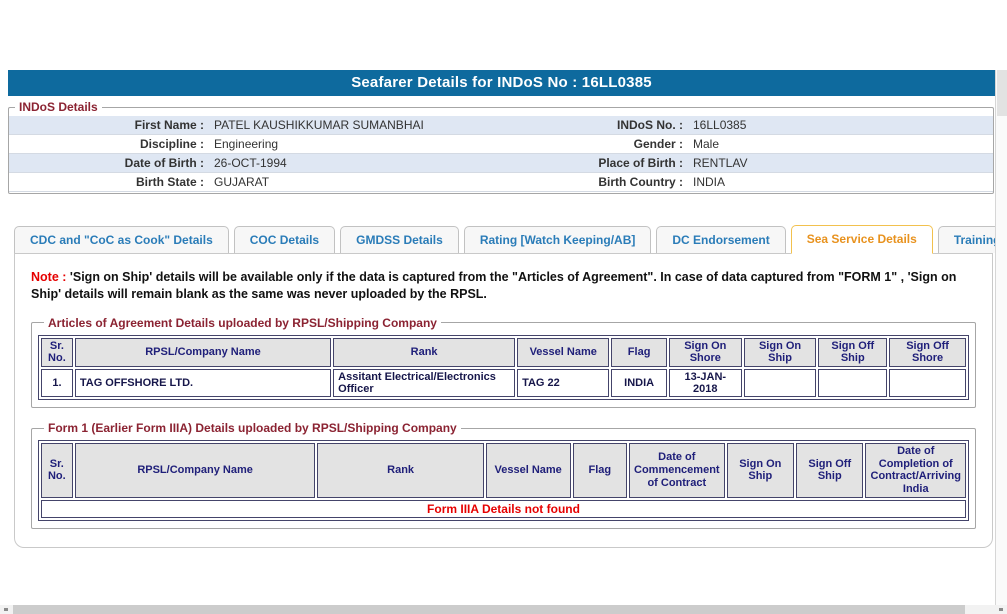 This screenshot has height=614, width=1007. I want to click on gender-value: Male, so click(706, 144).